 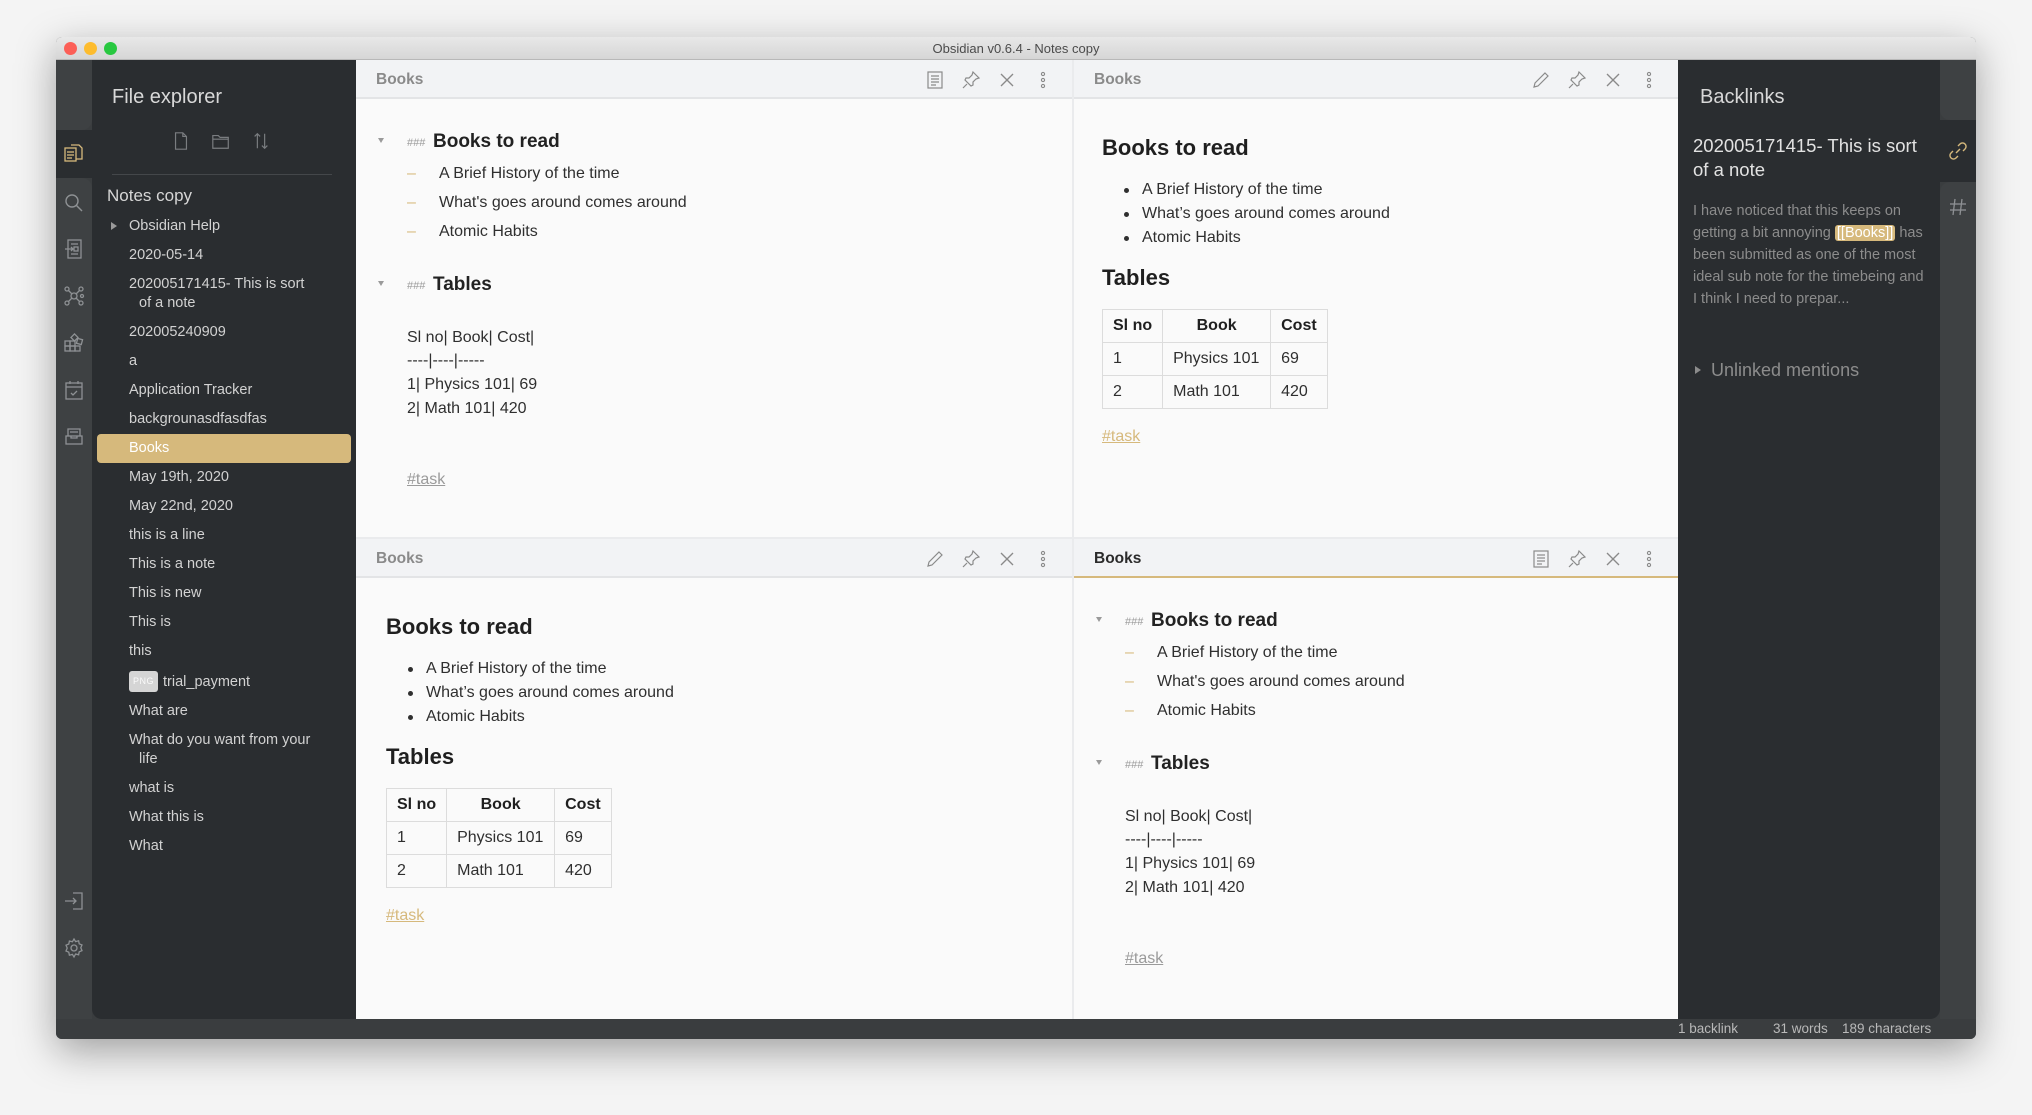 I want to click on file-explorer-icon, so click(x=74, y=153).